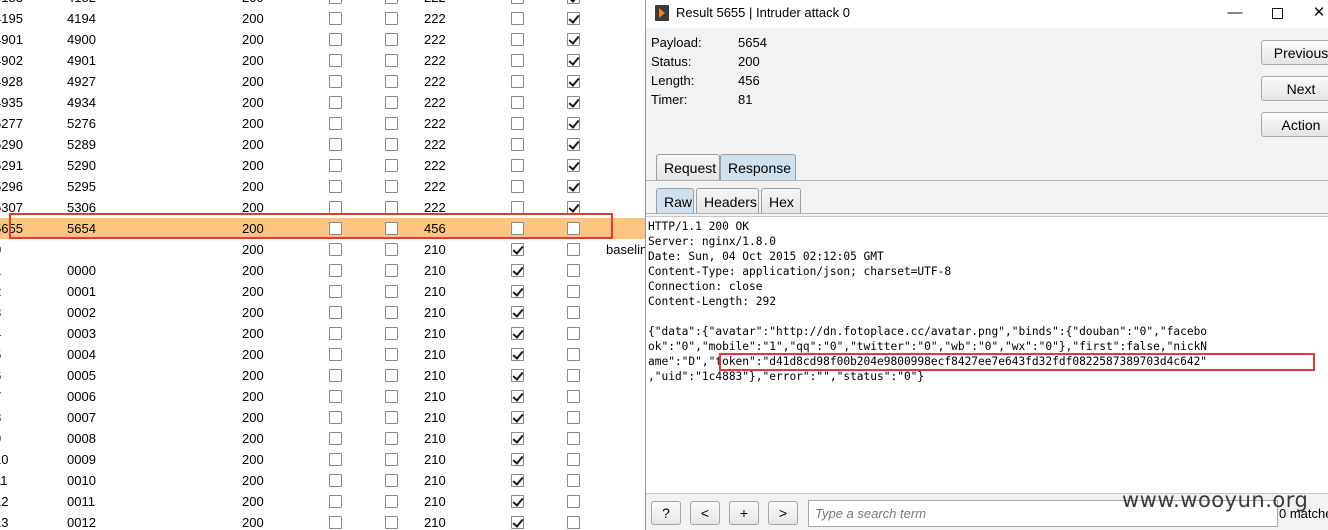 Image resolution: width=1328 pixels, height=530 pixels. I want to click on table-row: 4902 4901 200 222, so click(322, 60).